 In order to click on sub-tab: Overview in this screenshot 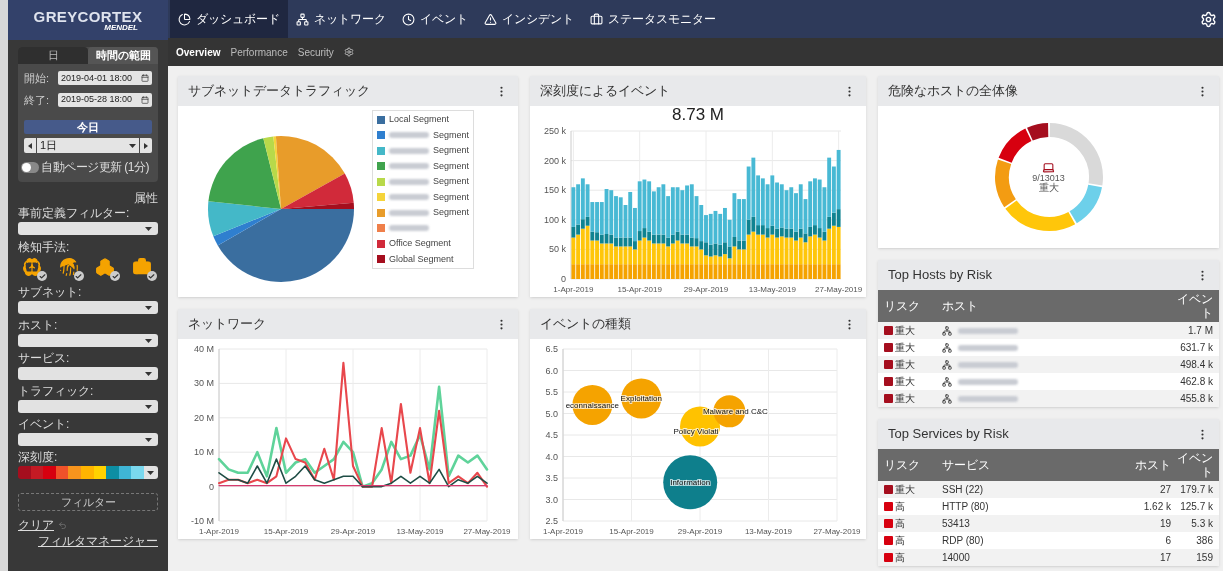, I will do `click(198, 52)`.